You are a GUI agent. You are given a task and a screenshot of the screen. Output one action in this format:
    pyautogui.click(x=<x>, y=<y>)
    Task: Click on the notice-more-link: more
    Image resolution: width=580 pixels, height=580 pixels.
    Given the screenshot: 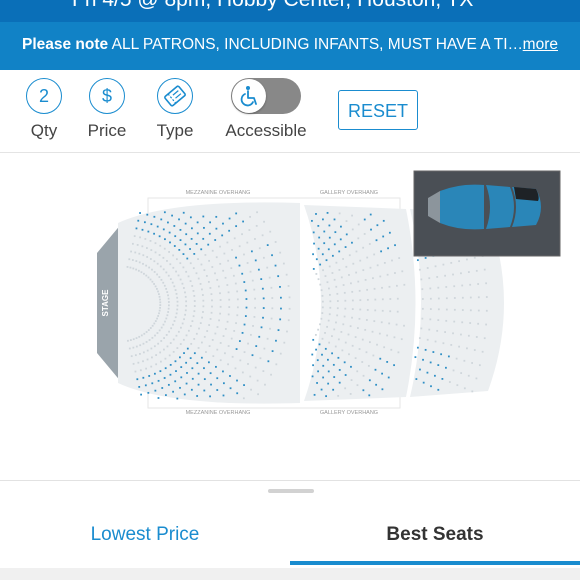 What is the action you would take?
    pyautogui.click(x=540, y=45)
    